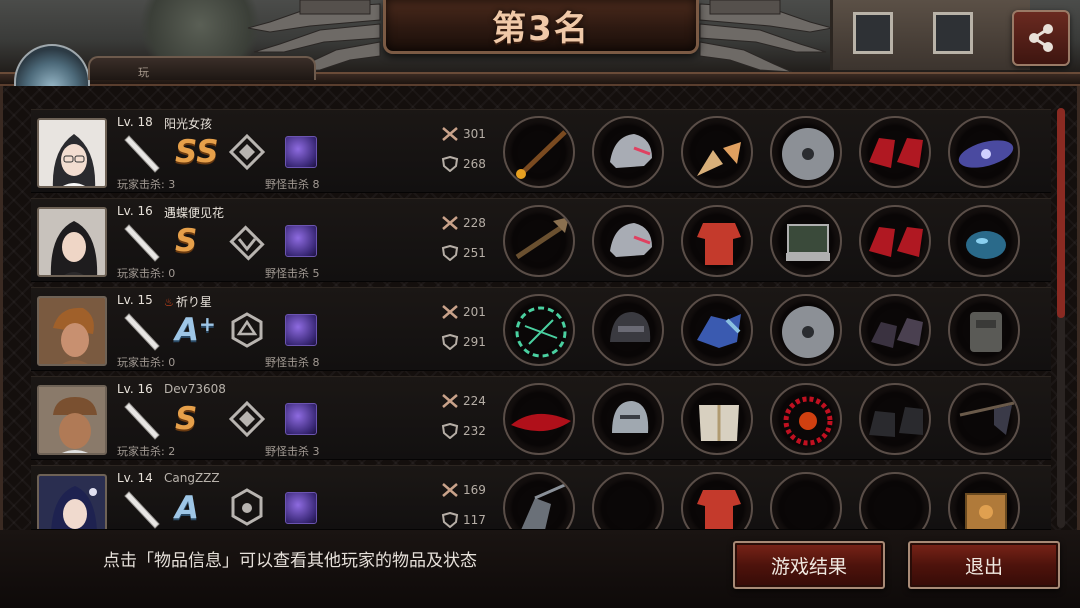  Describe the element at coordinates (541, 29) in the screenshot. I see `rank-title: 第3名` at that location.